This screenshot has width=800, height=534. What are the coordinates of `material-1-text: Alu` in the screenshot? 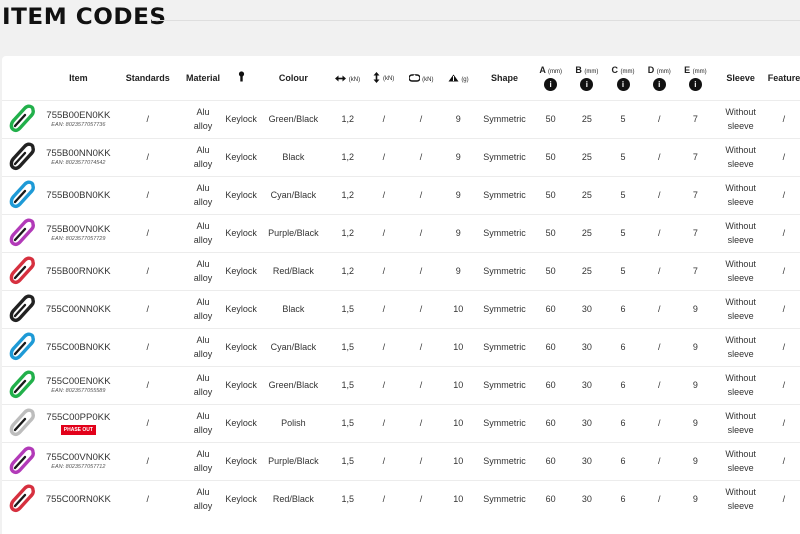 It's located at (203, 378).